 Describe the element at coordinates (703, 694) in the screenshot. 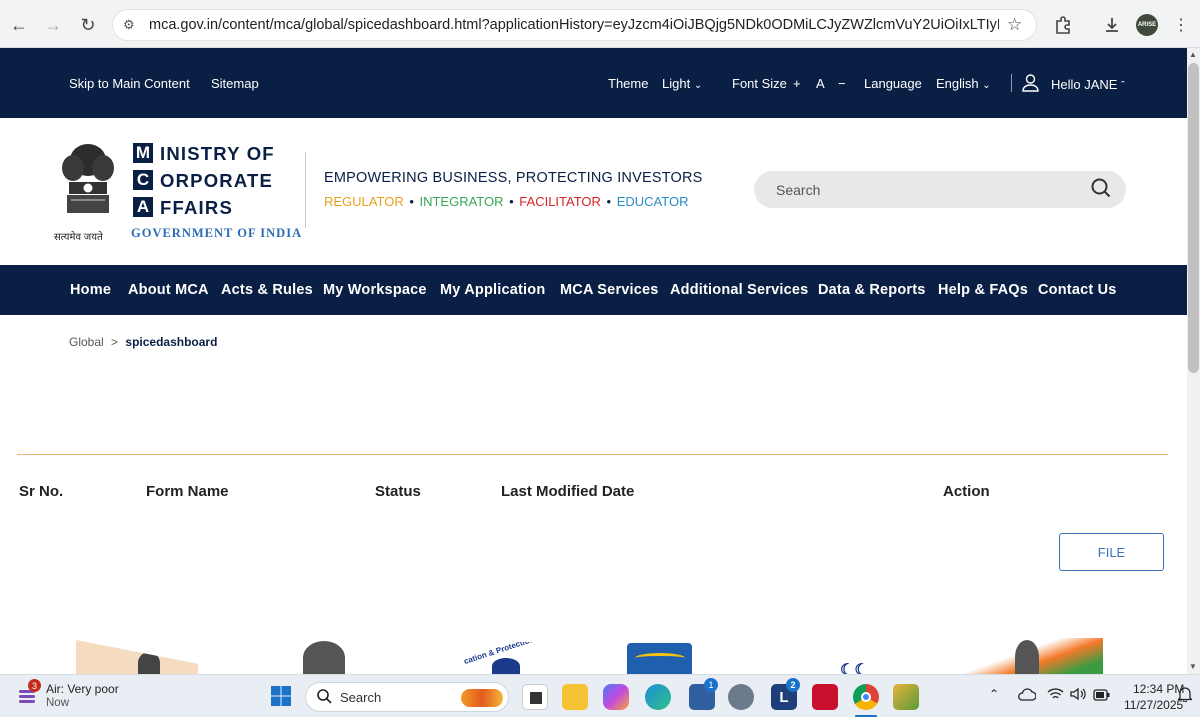

I see `store-icon: 1` at that location.